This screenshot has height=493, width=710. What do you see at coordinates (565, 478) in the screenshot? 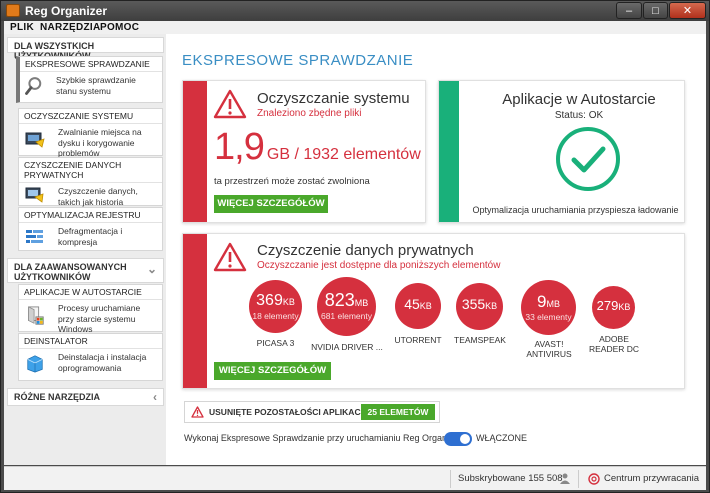
I see `user-icon` at bounding box center [565, 478].